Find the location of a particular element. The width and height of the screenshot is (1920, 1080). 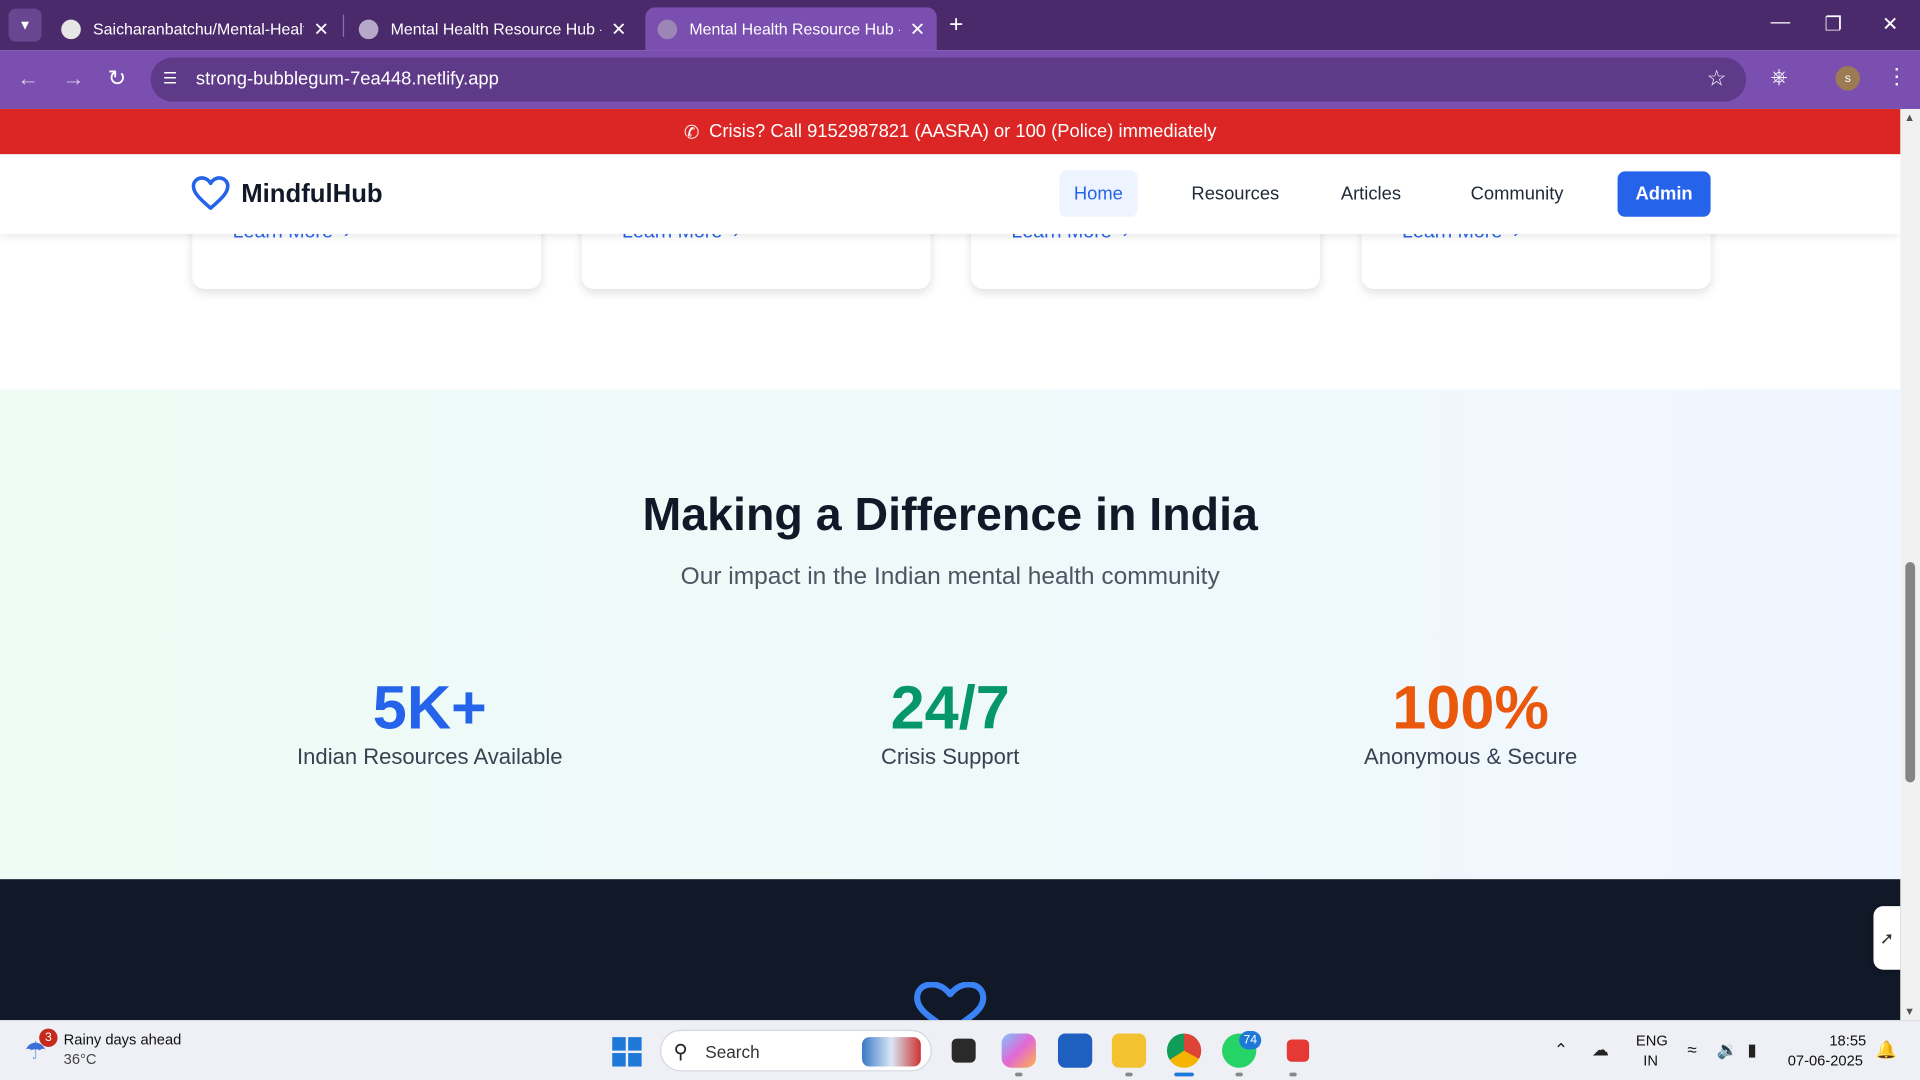

stat-label: Indian Resources Available is located at coordinates (430, 756).